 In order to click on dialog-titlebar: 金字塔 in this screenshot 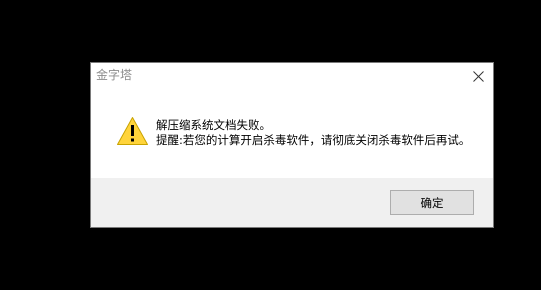, I will do `click(292, 76)`.